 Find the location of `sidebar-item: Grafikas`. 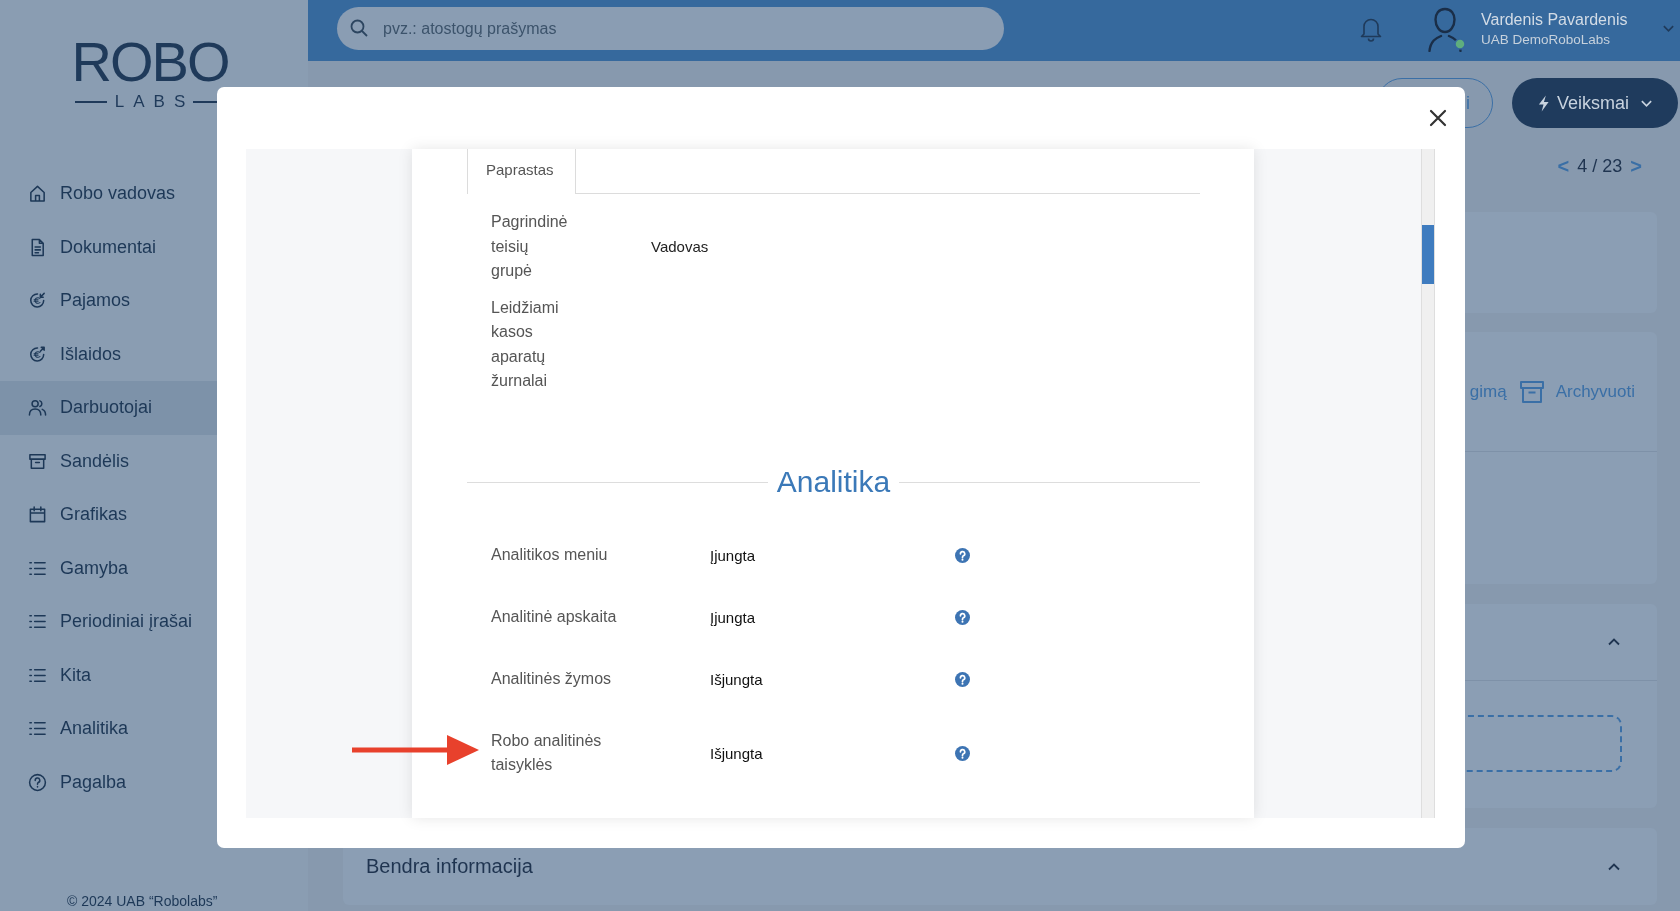

sidebar-item: Grafikas is located at coordinates (154, 515).